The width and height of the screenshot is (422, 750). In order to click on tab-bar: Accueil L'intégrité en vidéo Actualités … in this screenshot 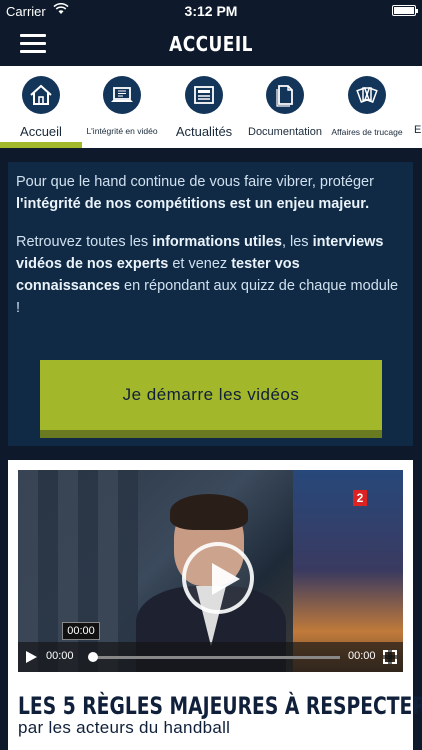, I will do `click(211, 107)`.